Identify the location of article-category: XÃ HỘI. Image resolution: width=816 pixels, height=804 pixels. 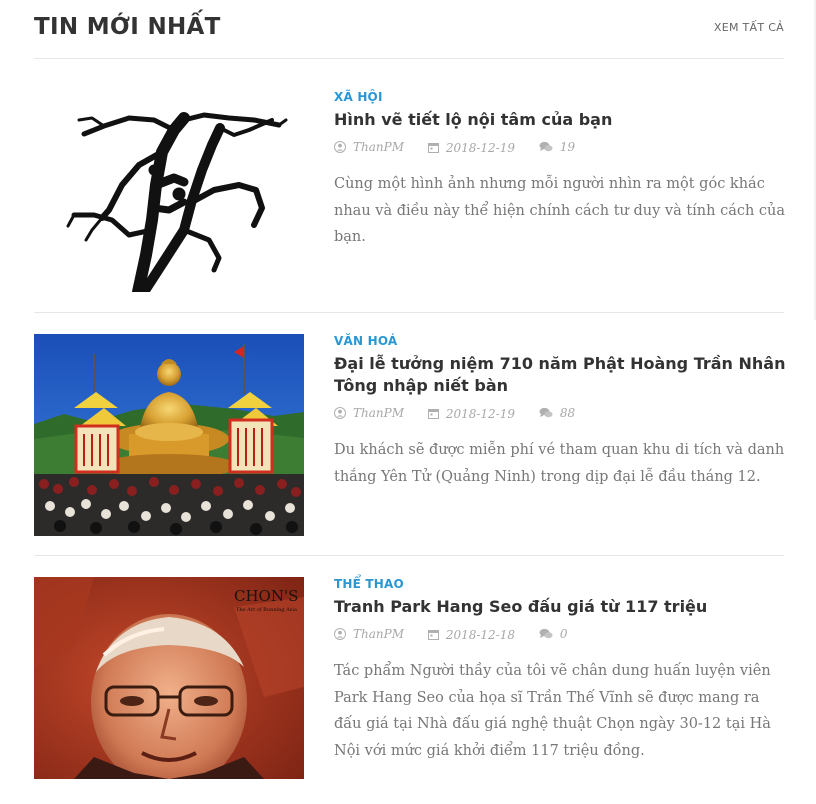
(560, 97).